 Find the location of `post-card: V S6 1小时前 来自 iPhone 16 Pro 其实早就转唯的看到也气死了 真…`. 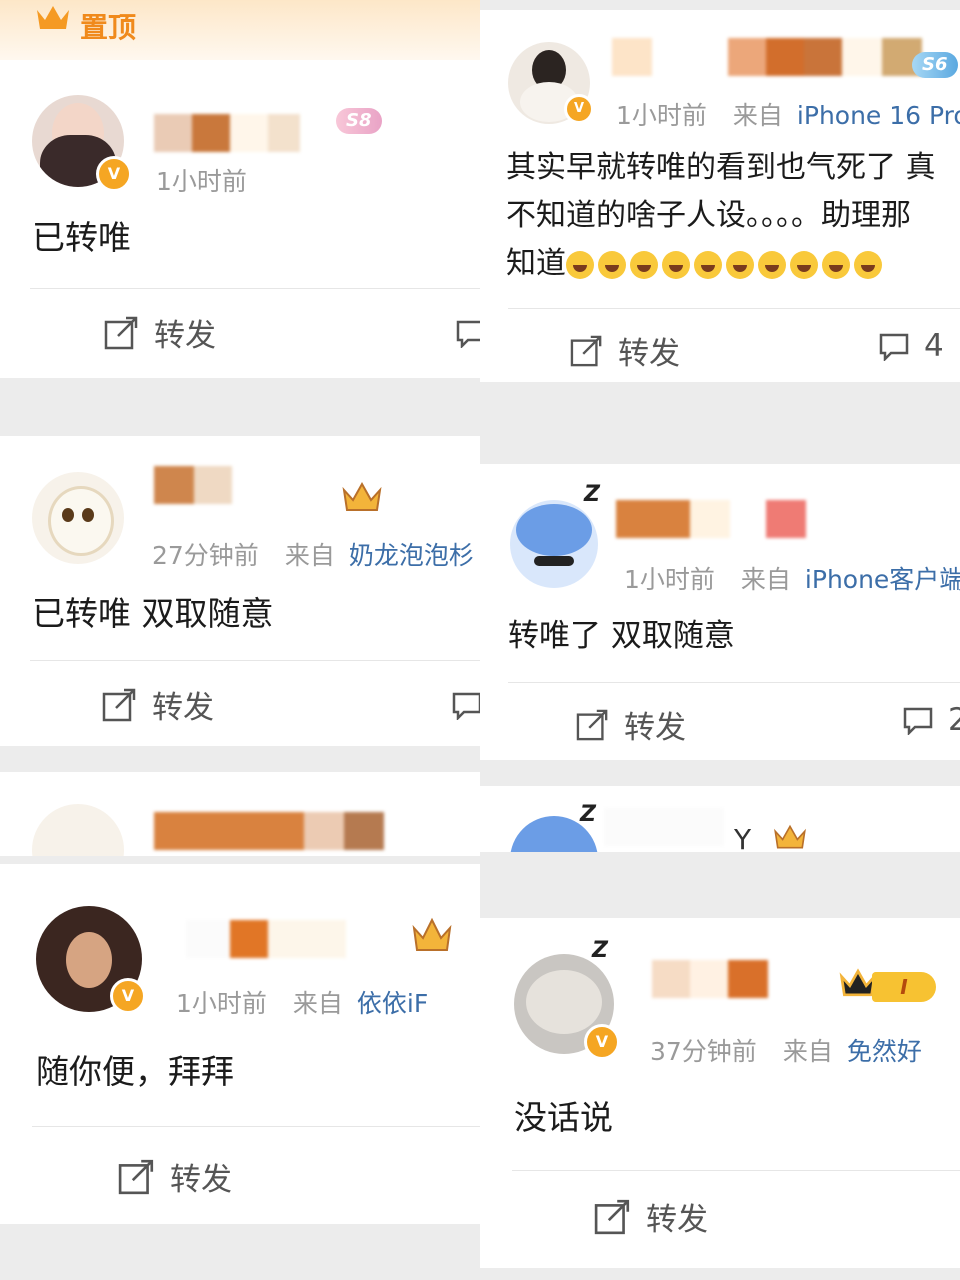

post-card: V S6 1小时前 来自 iPhone 16 Pro 其实早就转唯的看到也气死了 真… is located at coordinates (720, 196).